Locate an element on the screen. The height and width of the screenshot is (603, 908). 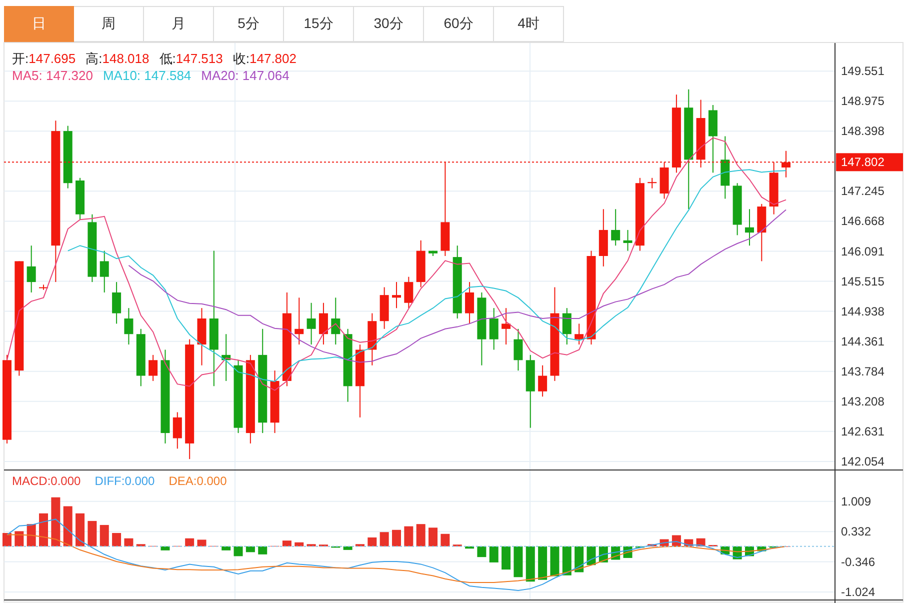
axis-label: 143.208 is located at coordinates (862, 401).